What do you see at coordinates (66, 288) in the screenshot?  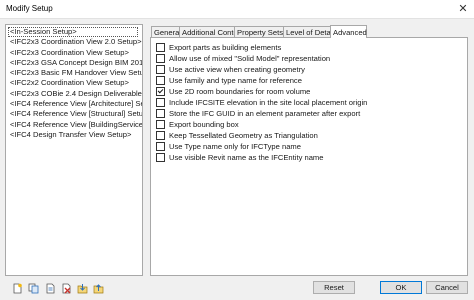 I see `delete-setup-icon` at bounding box center [66, 288].